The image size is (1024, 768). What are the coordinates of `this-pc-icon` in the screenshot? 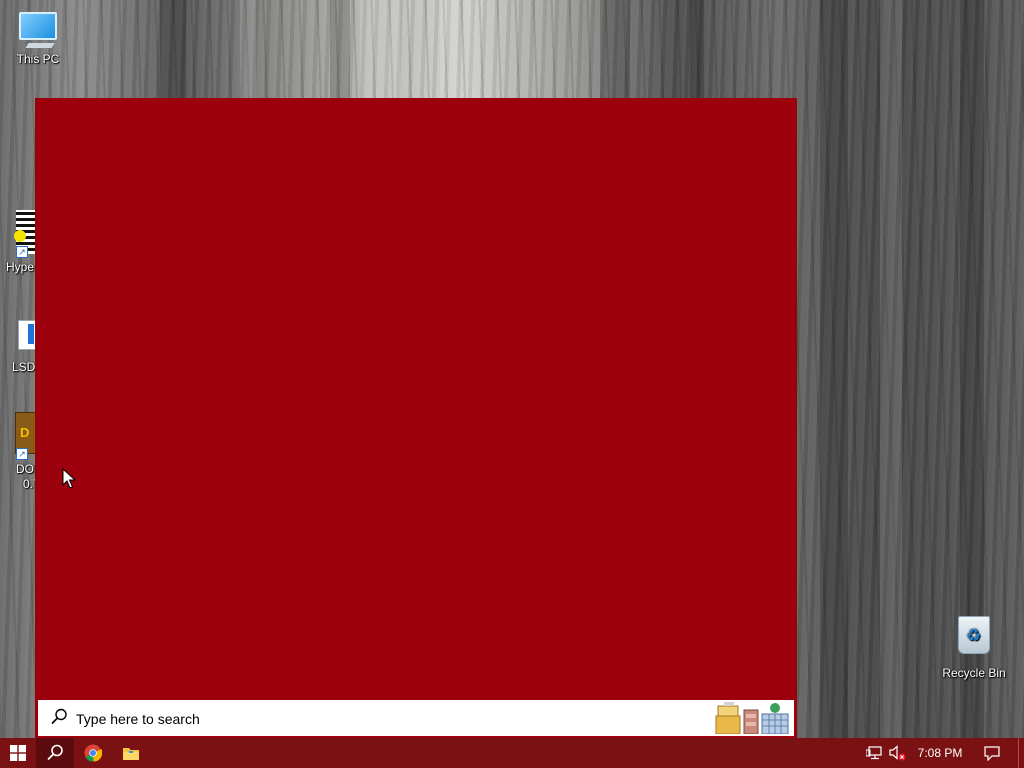 It's located at (38, 26).